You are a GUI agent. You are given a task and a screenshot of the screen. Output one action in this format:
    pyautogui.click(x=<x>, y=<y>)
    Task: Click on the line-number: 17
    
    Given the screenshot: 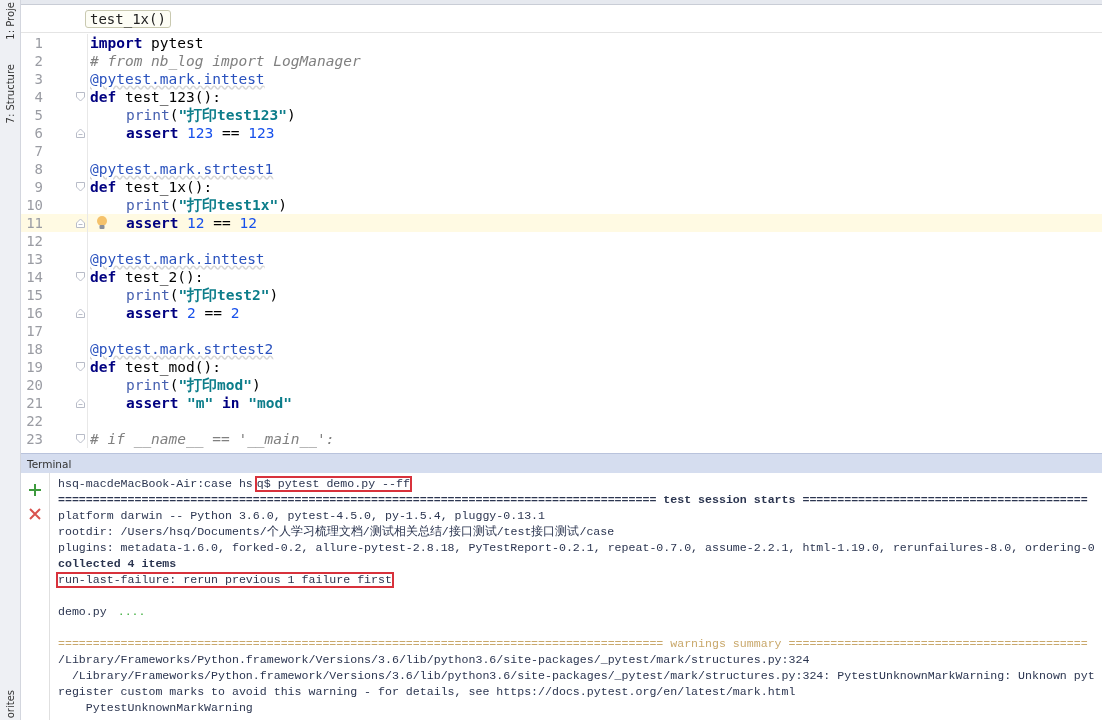 What is the action you would take?
    pyautogui.click(x=34, y=331)
    